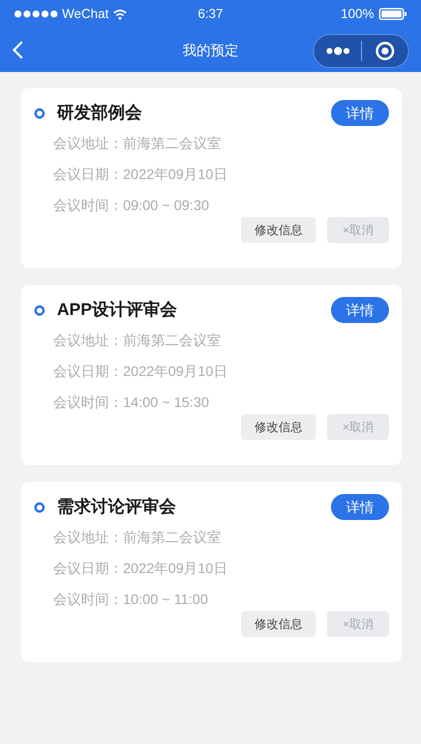 The image size is (421, 744). I want to click on meeting-title: 需求讨论评审会, so click(117, 507).